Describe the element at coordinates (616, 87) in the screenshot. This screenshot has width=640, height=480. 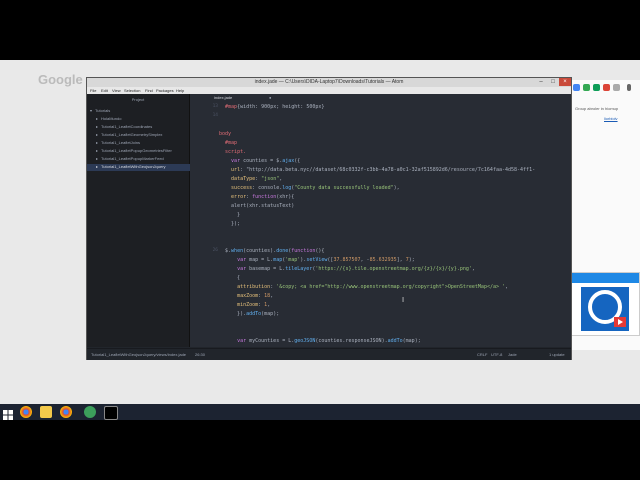
I see `bookmark-icon` at that location.